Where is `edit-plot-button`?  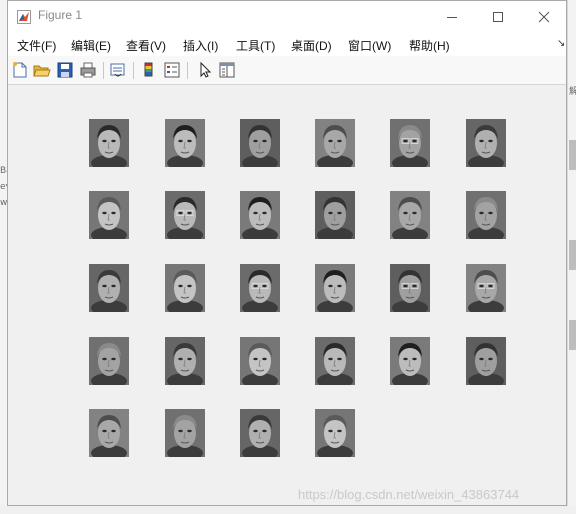
edit-plot-button is located at coordinates (205, 70).